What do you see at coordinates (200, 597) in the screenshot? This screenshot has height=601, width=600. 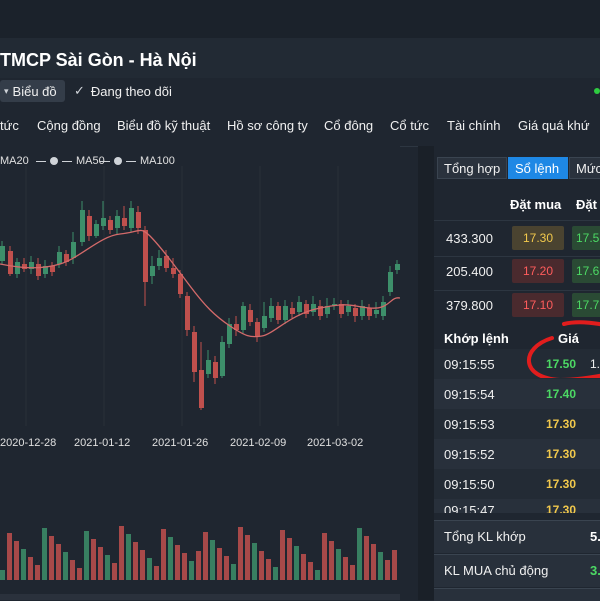 I see `chart-scroll-bar` at bounding box center [200, 597].